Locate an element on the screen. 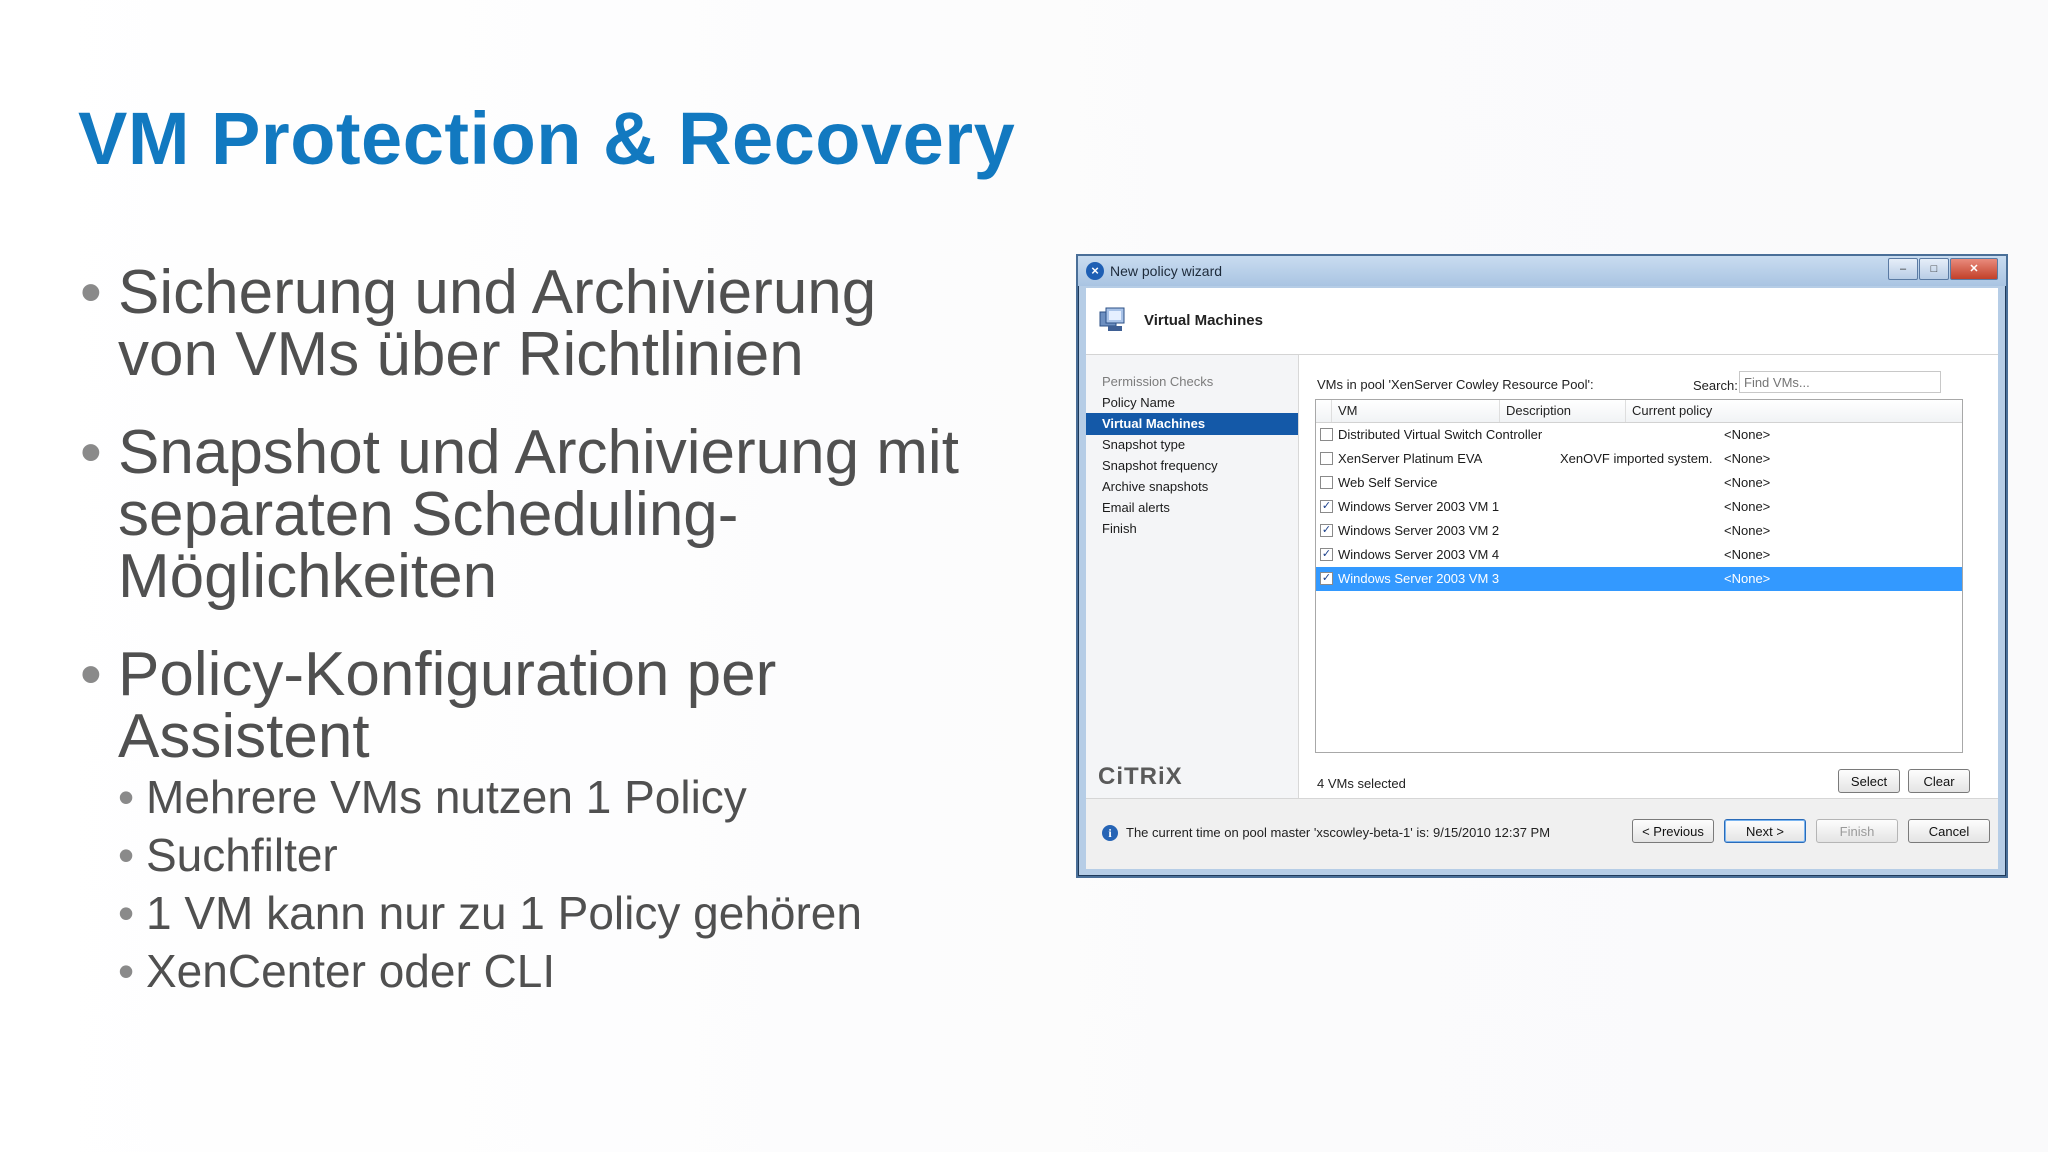 This screenshot has height=1152, width=2048. vm-list-header: VM Description Current policy is located at coordinates (1639, 411).